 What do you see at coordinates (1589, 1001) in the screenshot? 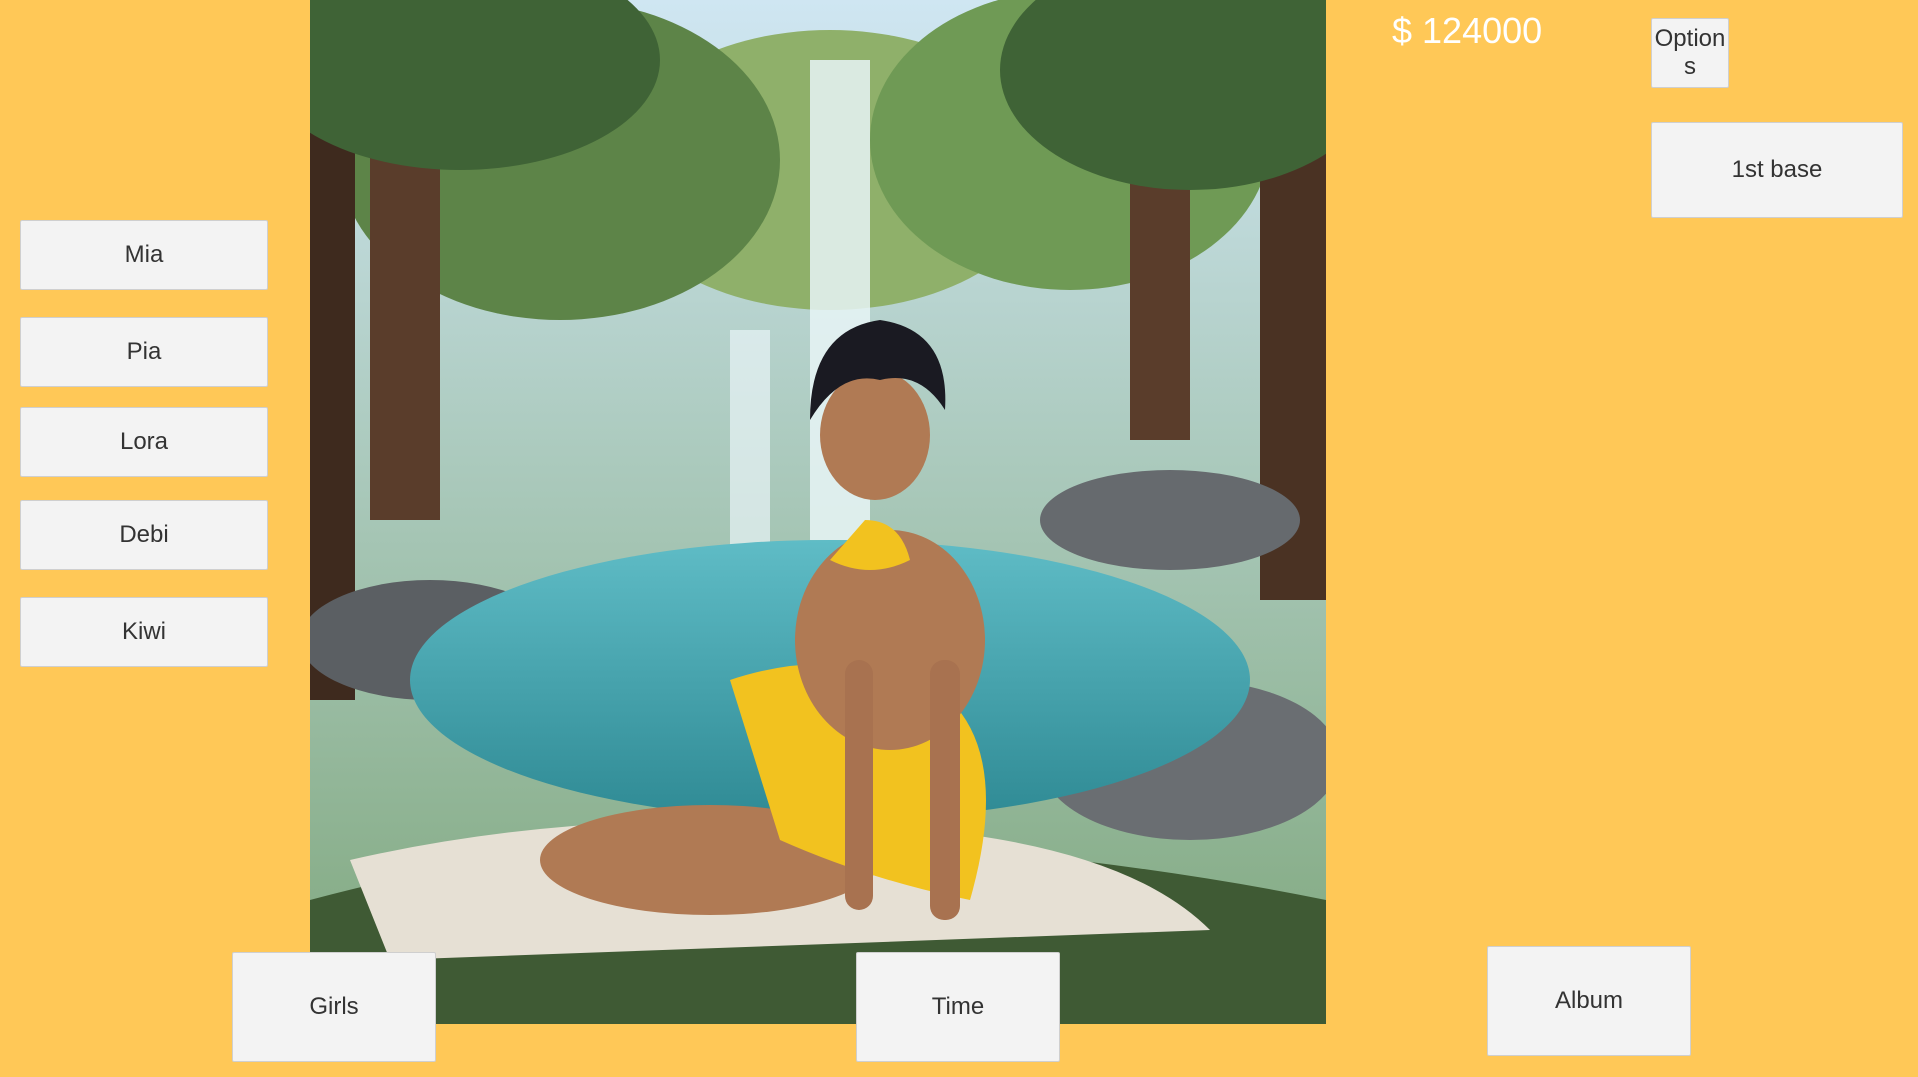
I see `album-button: Album` at bounding box center [1589, 1001].